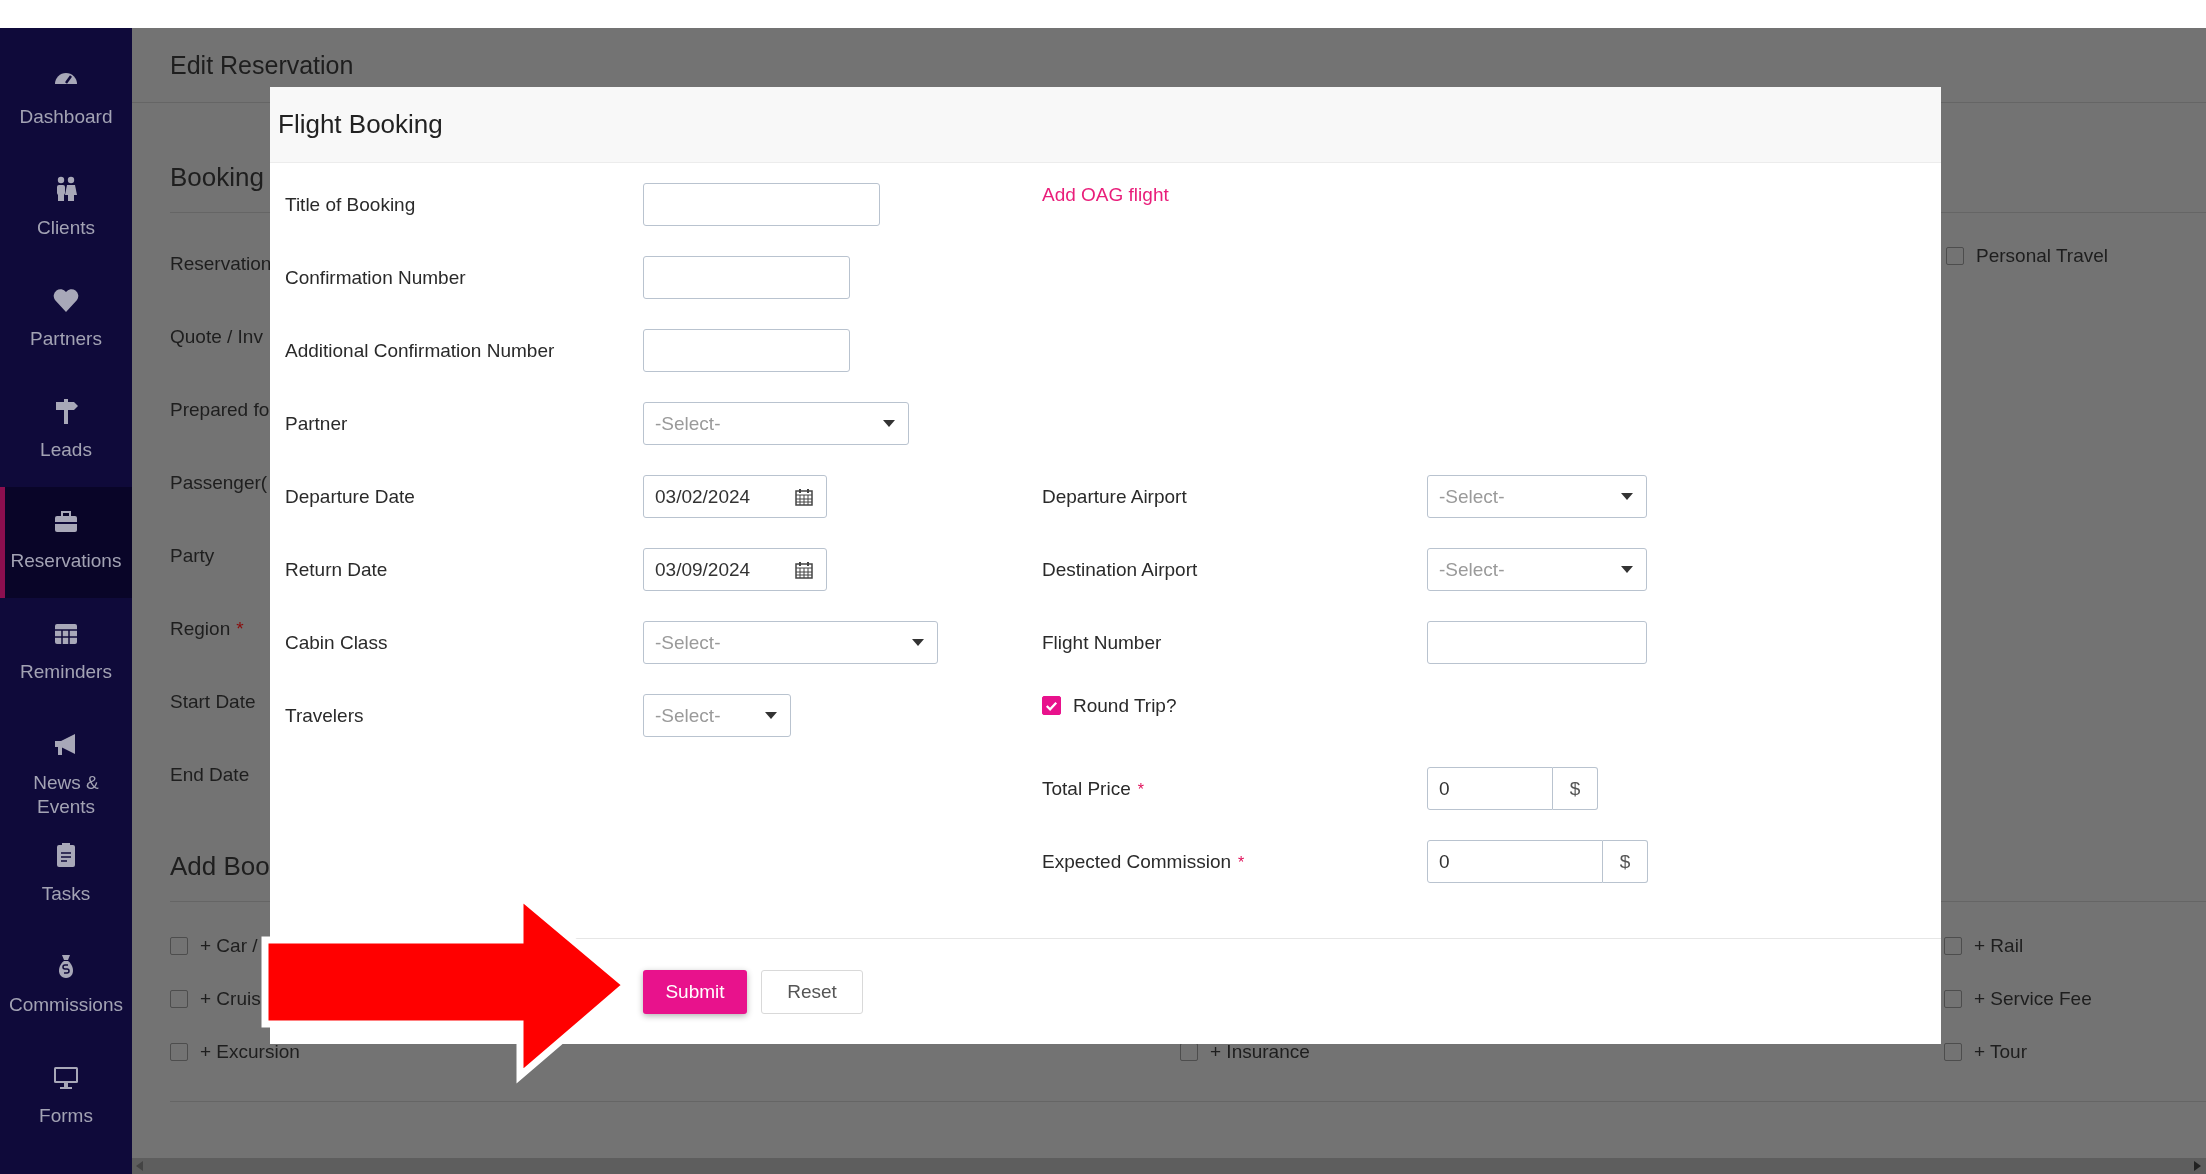 The image size is (2206, 1174). Describe the element at coordinates (66, 875) in the screenshot. I see `sidebar-item: Tasks` at that location.